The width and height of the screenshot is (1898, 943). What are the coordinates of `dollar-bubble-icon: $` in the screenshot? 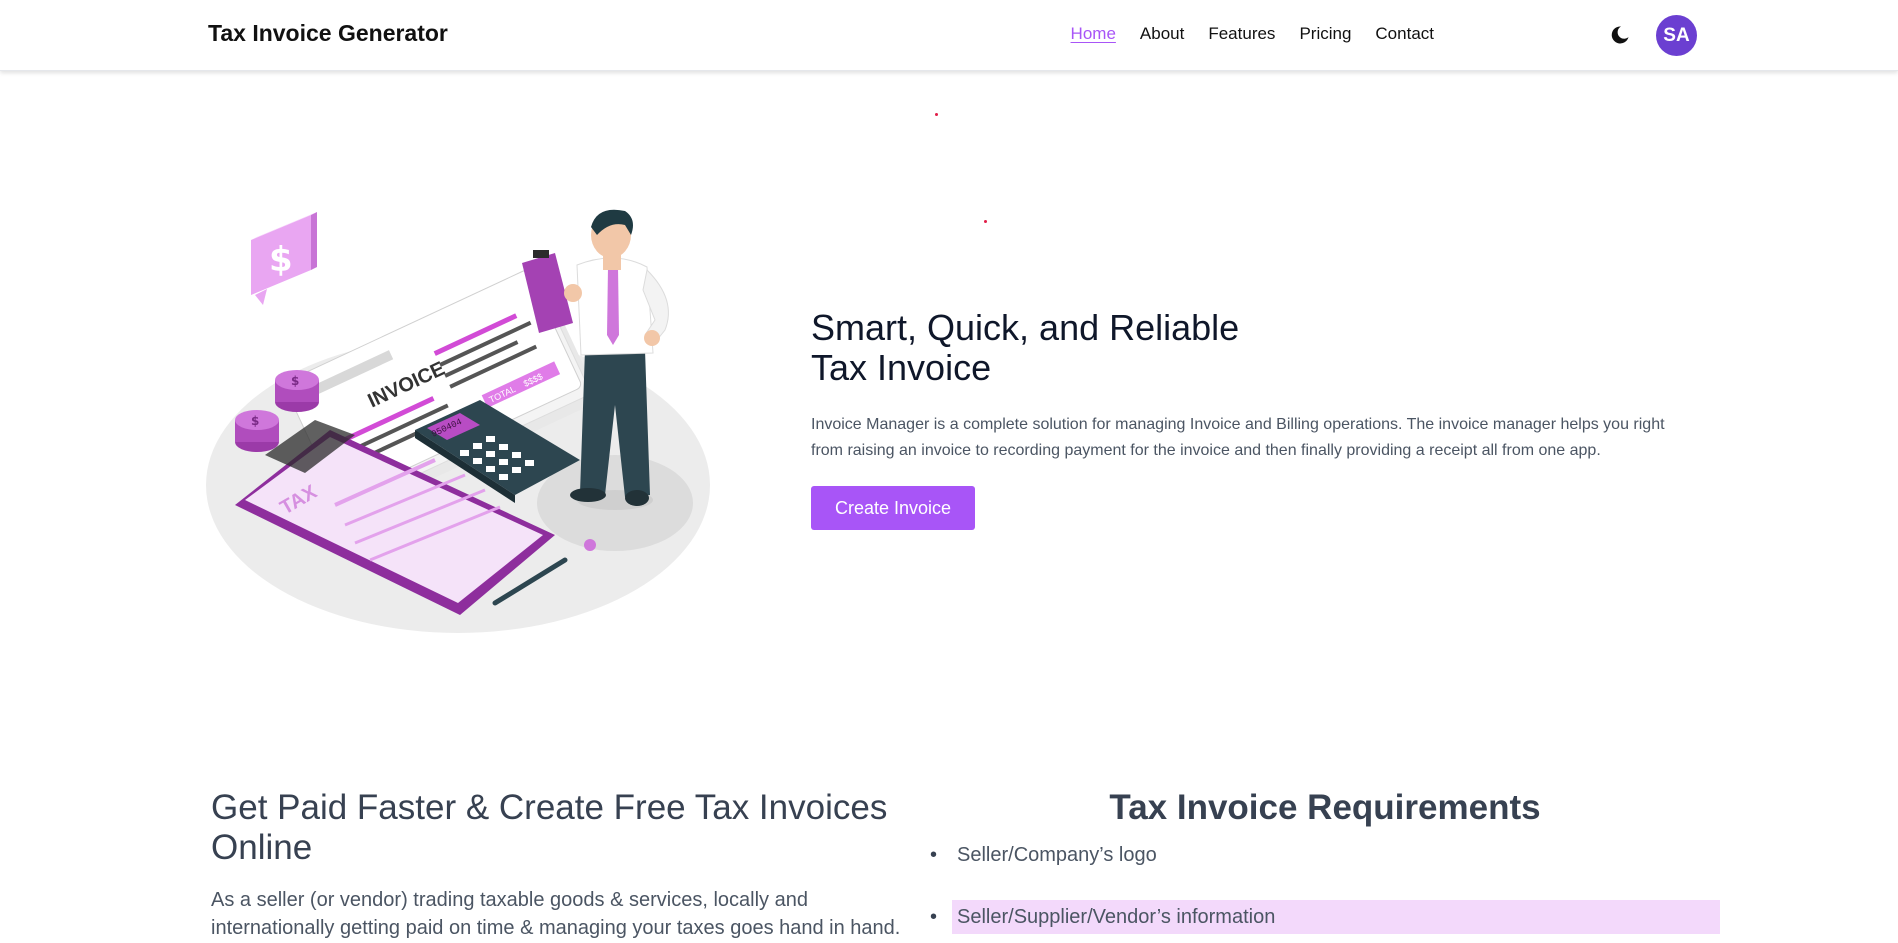 It's located at (284, 258).